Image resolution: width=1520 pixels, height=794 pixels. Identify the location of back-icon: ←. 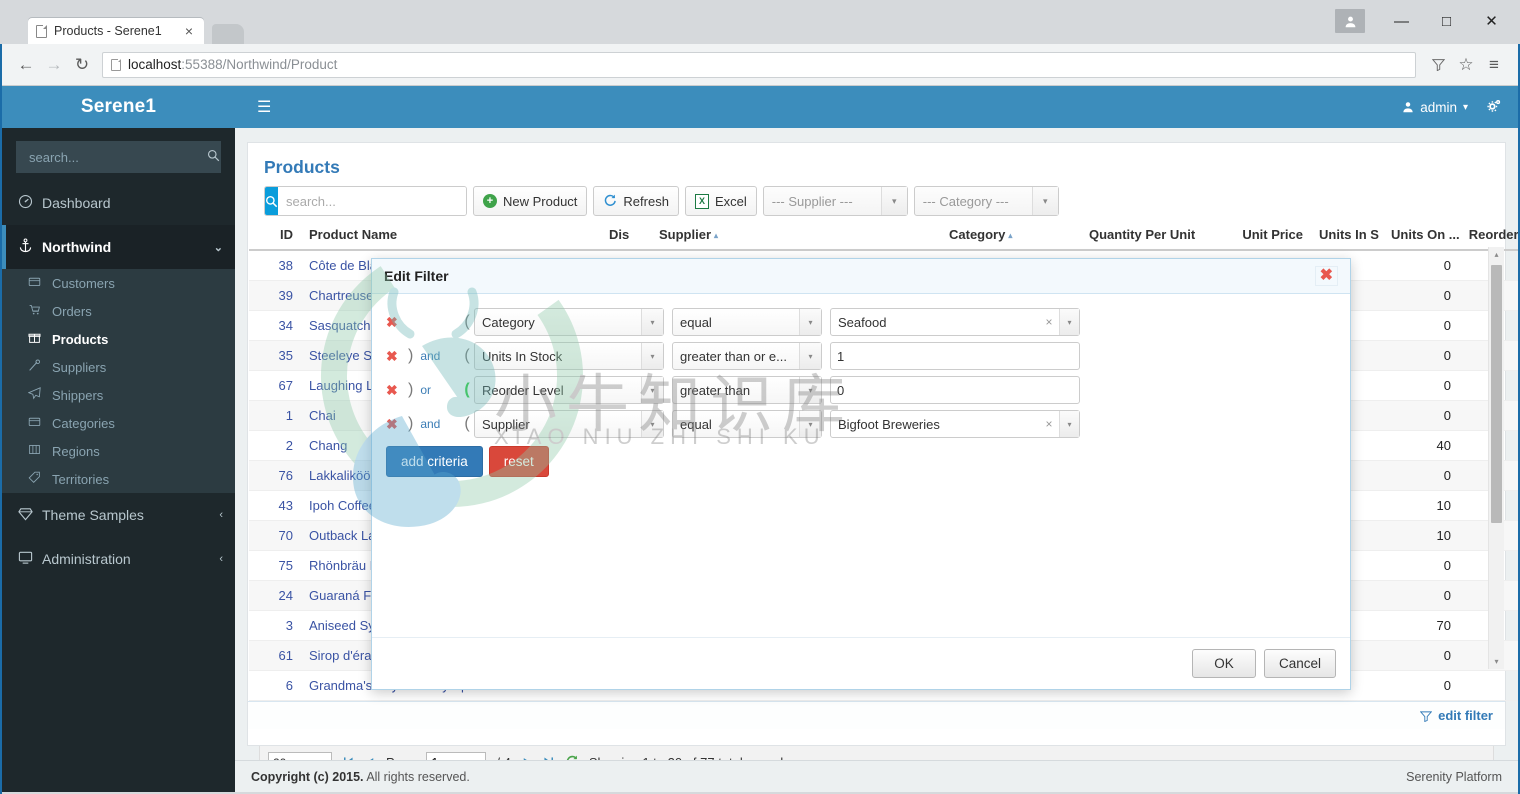
(26, 65).